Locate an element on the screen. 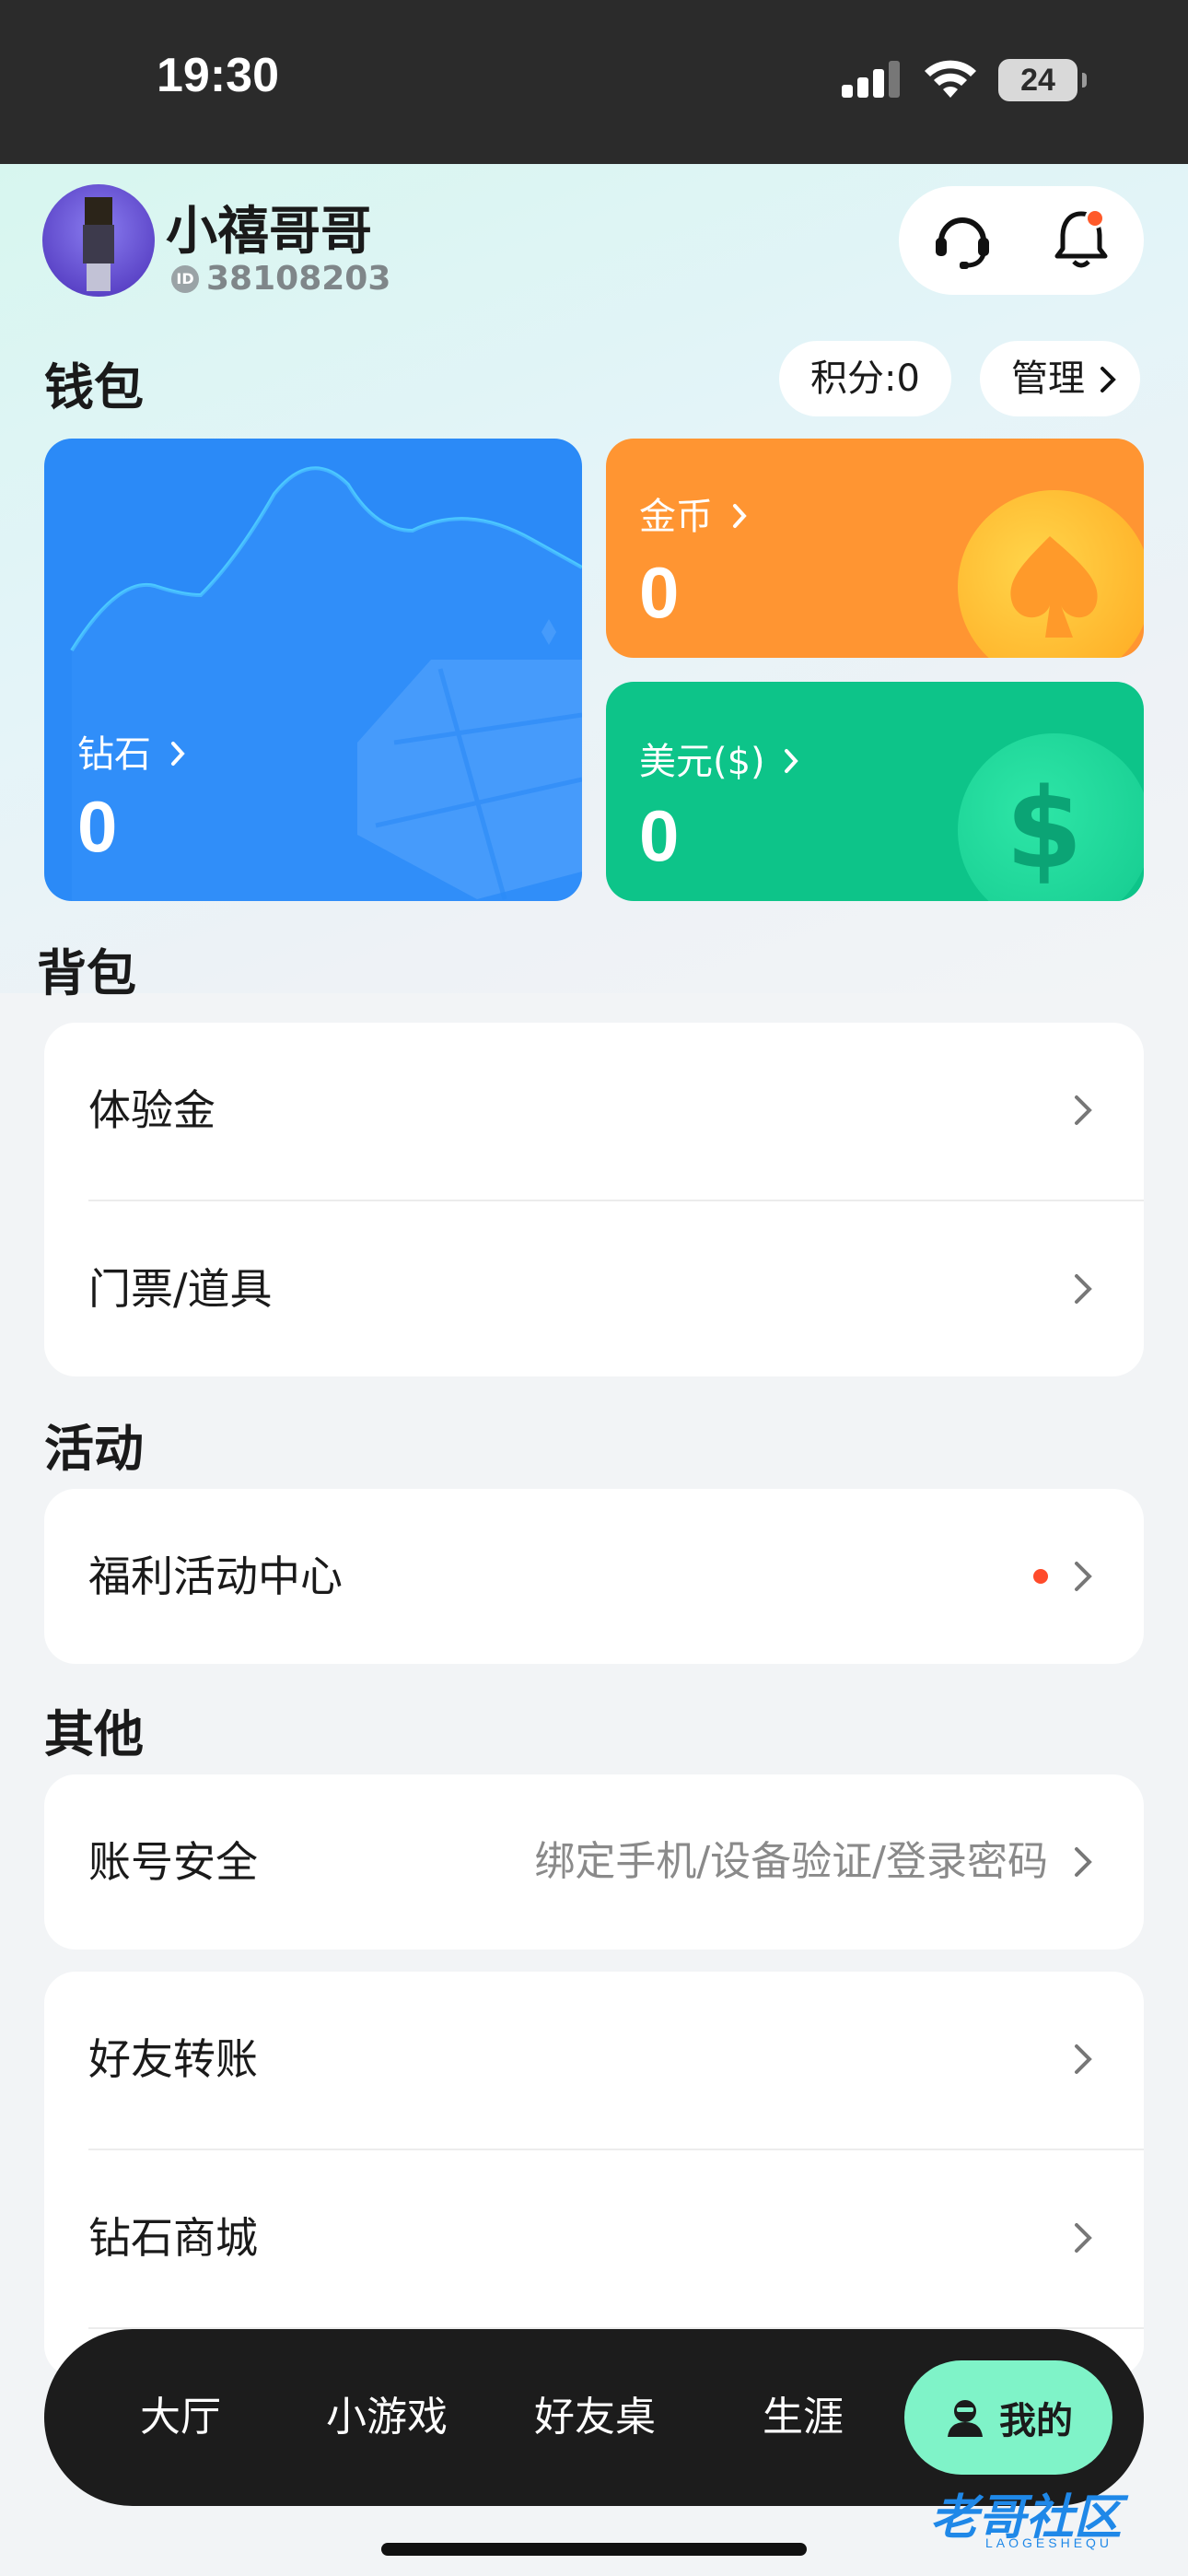  usd-label: 美元($) is located at coordinates (702, 762).